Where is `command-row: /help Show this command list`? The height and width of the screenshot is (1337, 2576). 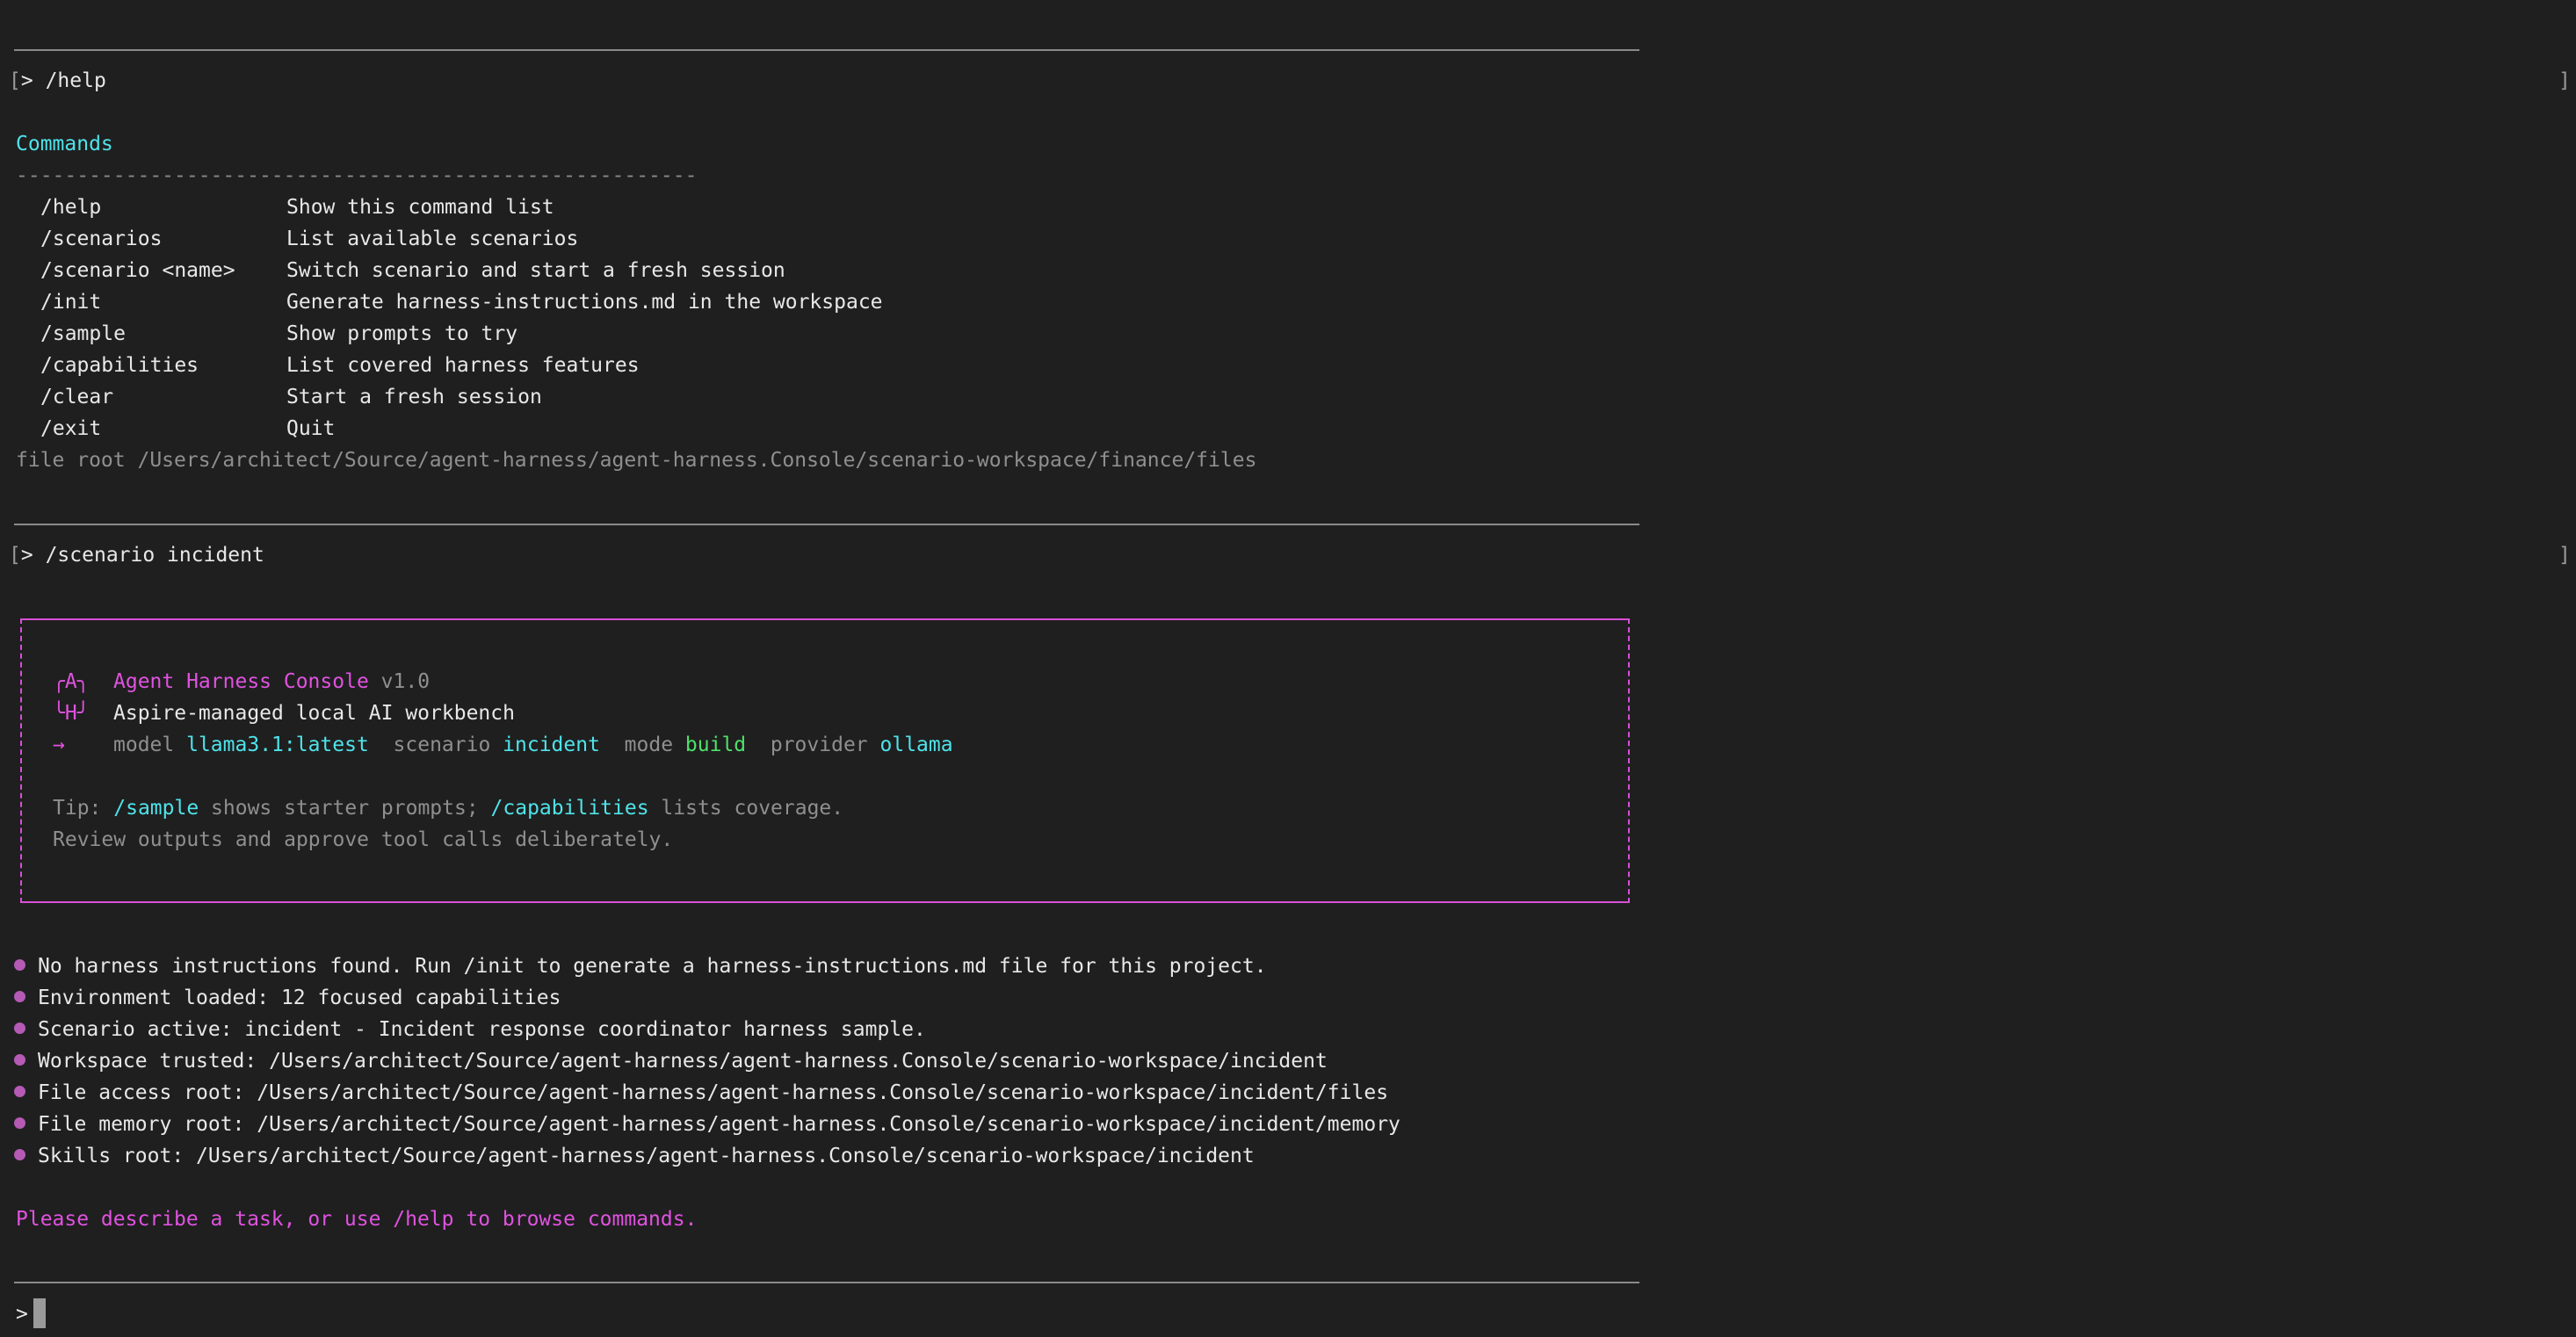
command-row: /help Show this command list is located at coordinates (297, 208).